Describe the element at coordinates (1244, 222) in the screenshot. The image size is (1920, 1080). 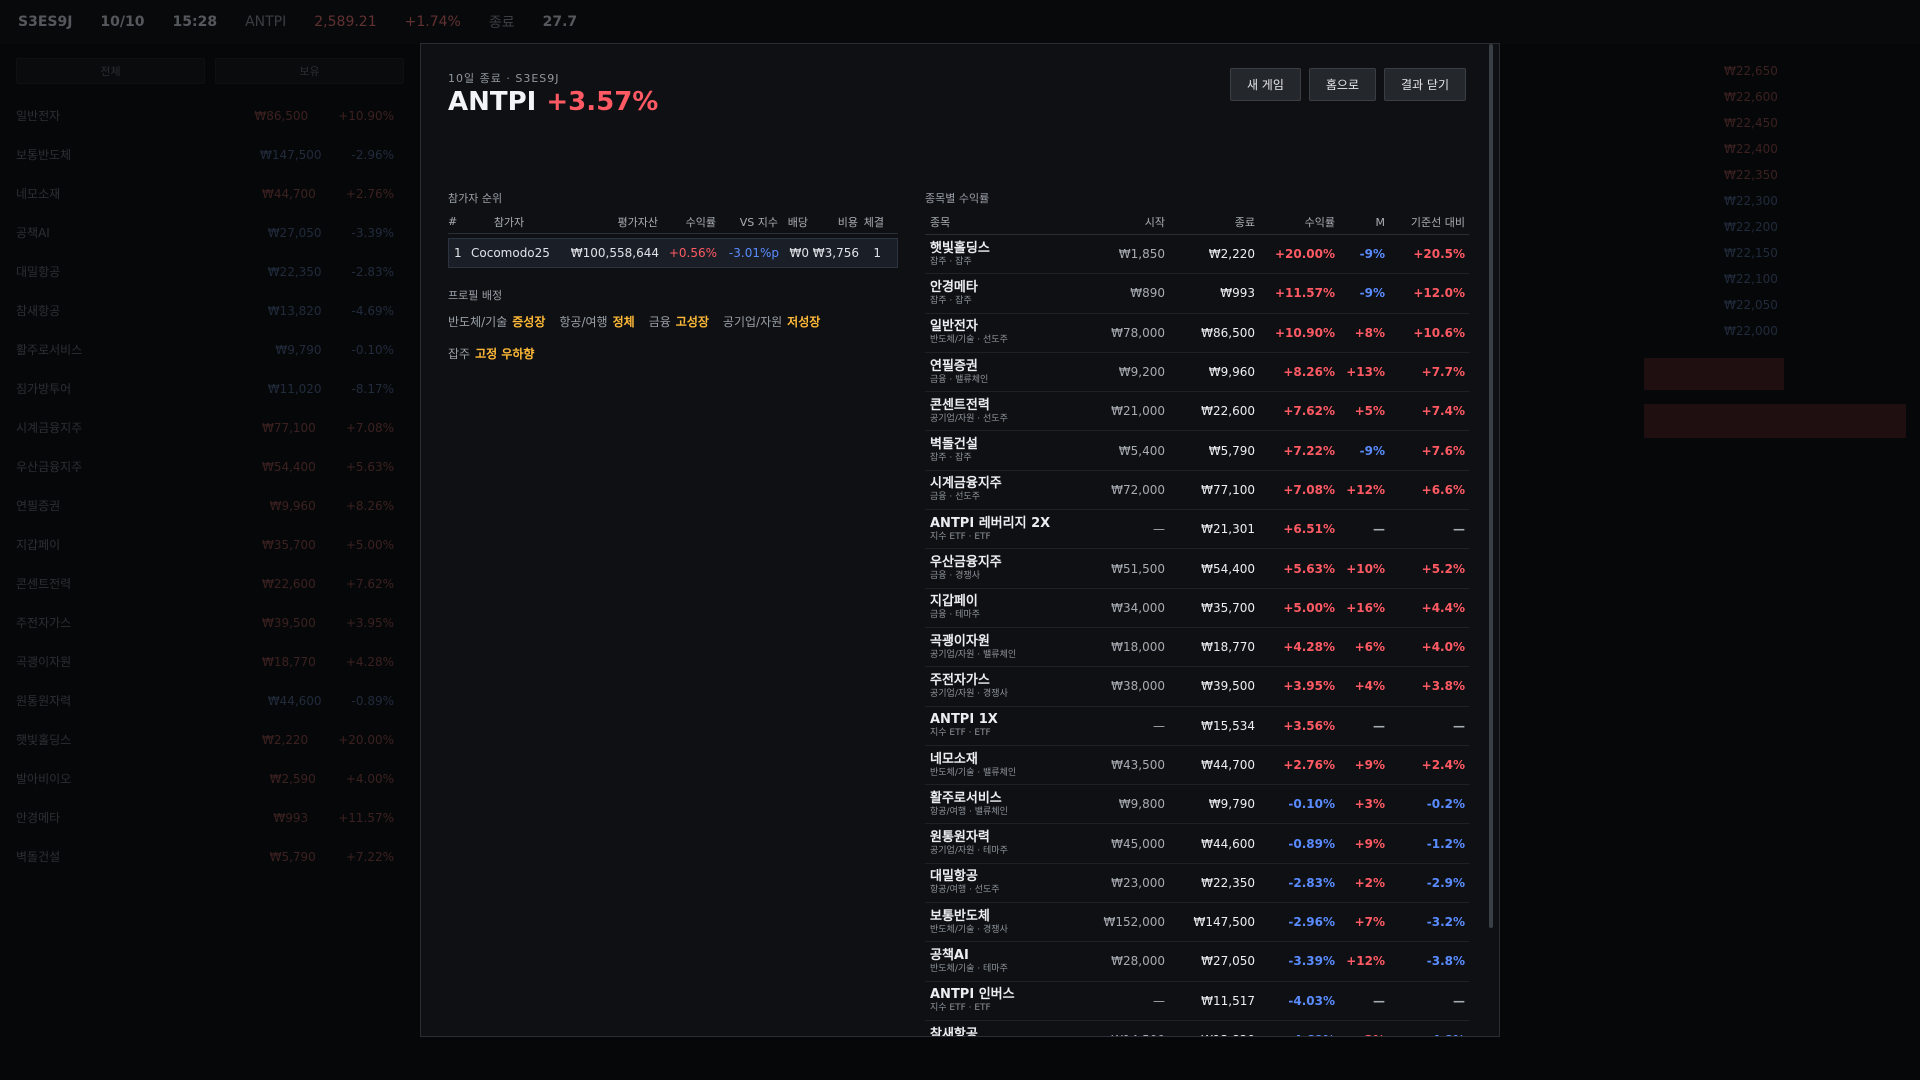
I see `col-end: 종료` at that location.